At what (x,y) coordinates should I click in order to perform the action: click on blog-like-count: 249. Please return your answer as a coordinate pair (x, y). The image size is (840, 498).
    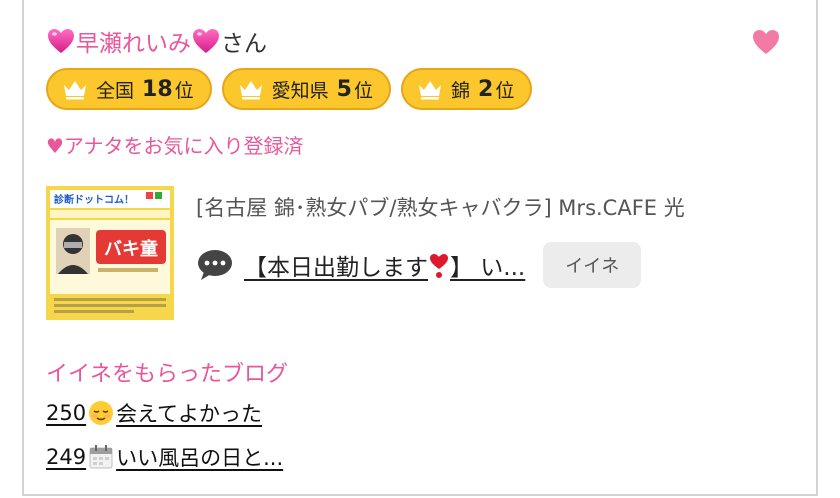
    Looking at the image, I should click on (66, 457).